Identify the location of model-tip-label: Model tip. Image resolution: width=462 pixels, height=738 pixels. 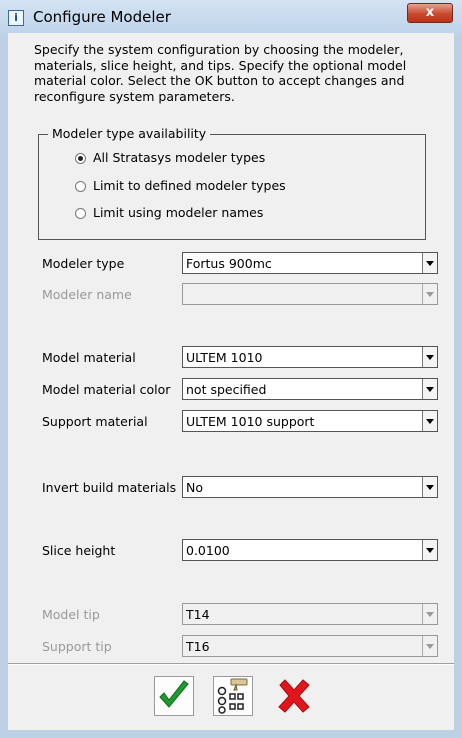
(71, 614).